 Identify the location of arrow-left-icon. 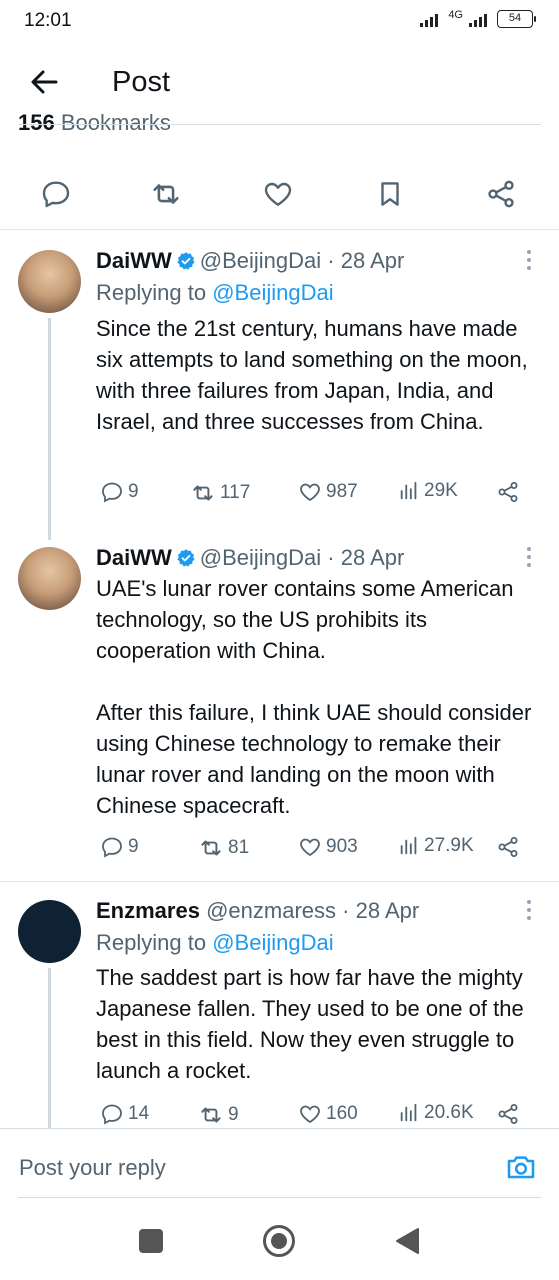
(44, 82).